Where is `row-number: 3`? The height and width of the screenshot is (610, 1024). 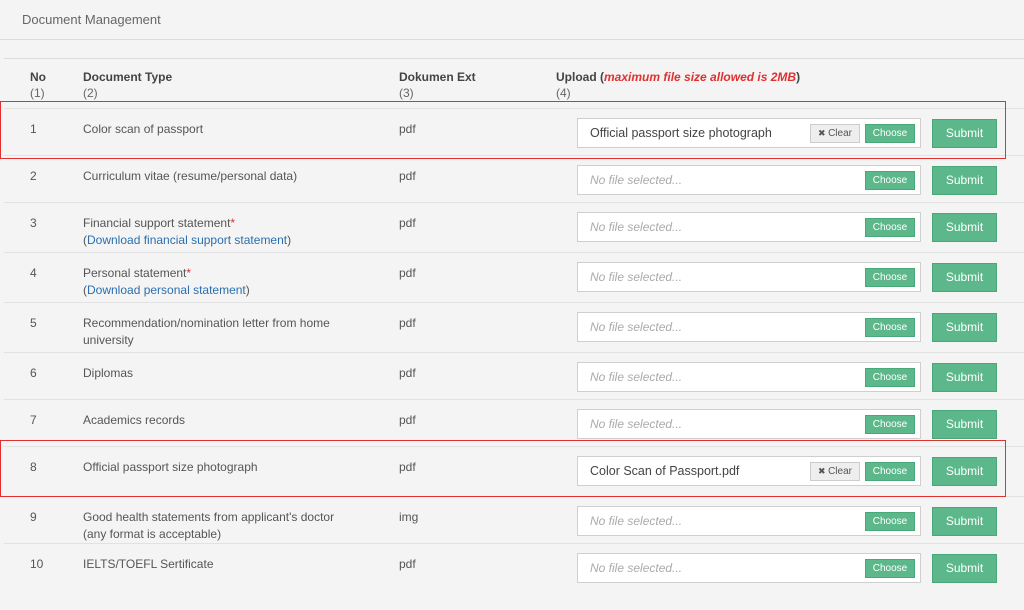 row-number: 3 is located at coordinates (33, 223).